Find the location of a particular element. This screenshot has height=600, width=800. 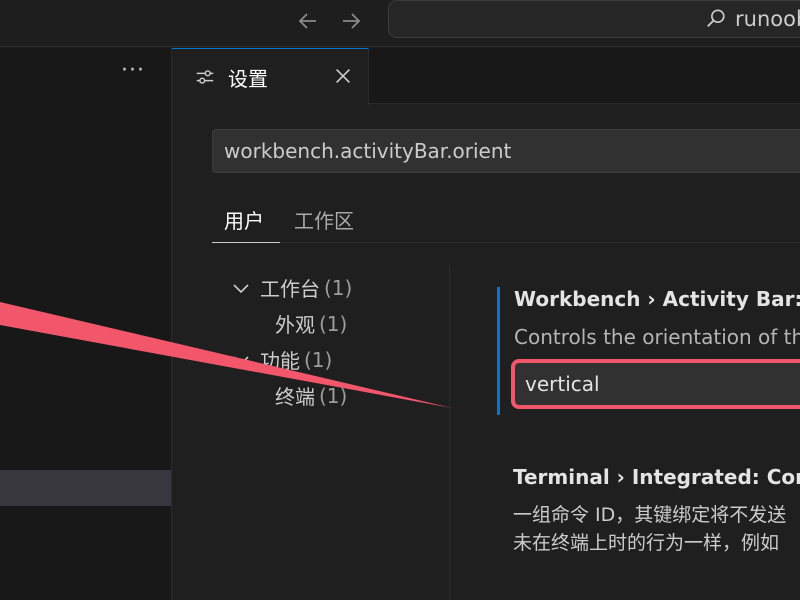

setting-description-line: 未在终端上时的行为一样，例如 is located at coordinates (646, 543).